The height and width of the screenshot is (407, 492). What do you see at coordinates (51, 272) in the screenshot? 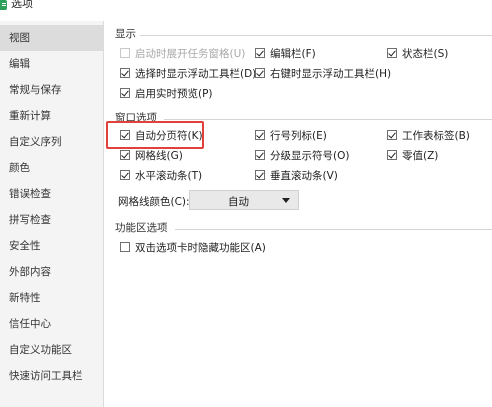
I see `sidebar-item-external-content: 外部内容` at bounding box center [51, 272].